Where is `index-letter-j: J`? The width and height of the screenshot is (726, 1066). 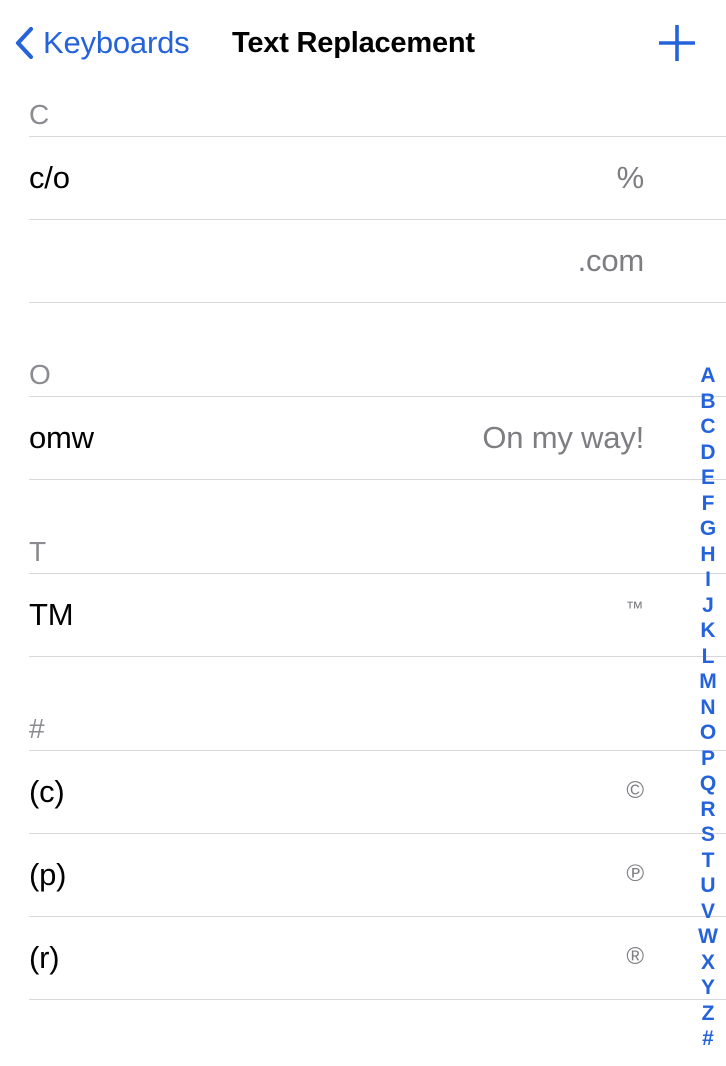 index-letter-j: J is located at coordinates (708, 606).